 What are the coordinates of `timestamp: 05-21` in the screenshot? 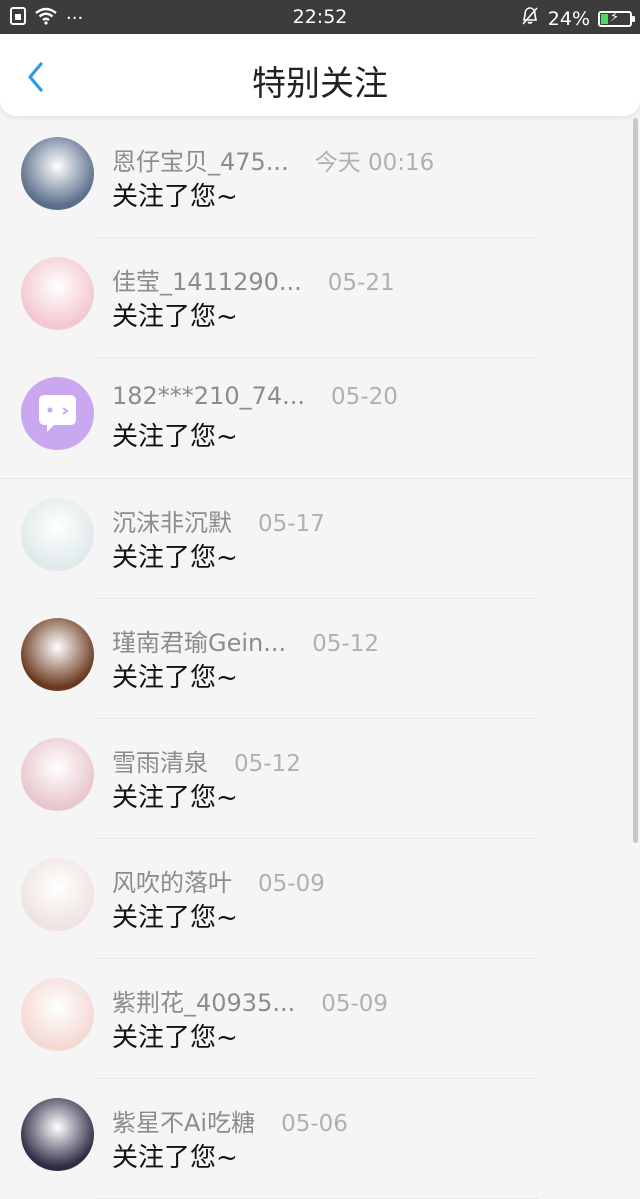 It's located at (361, 283).